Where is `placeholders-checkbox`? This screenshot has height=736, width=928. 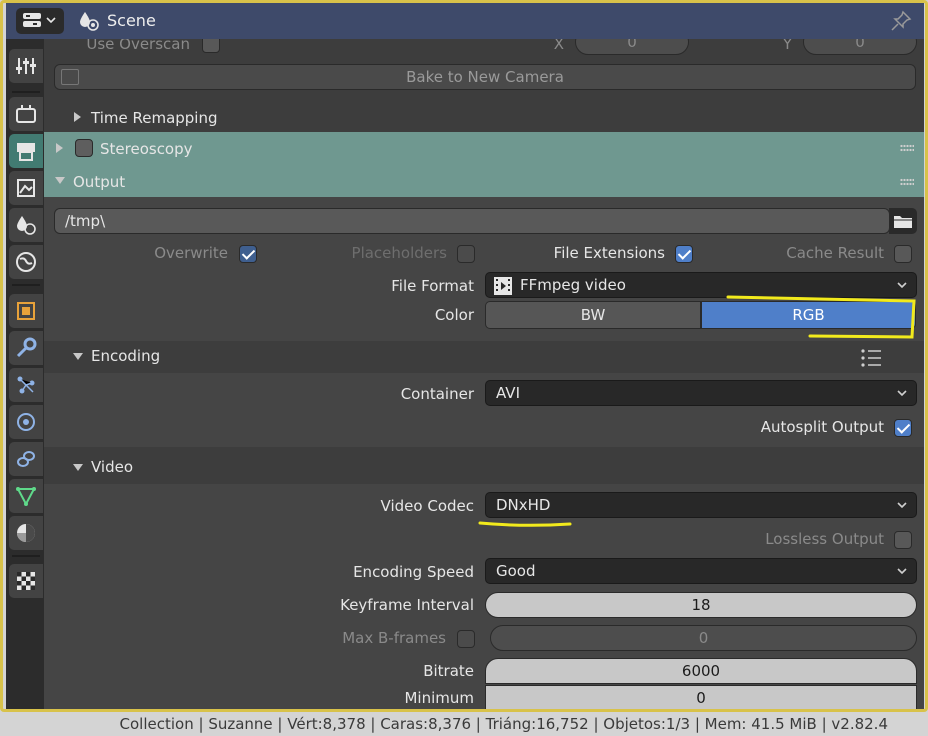 placeholders-checkbox is located at coordinates (466, 254).